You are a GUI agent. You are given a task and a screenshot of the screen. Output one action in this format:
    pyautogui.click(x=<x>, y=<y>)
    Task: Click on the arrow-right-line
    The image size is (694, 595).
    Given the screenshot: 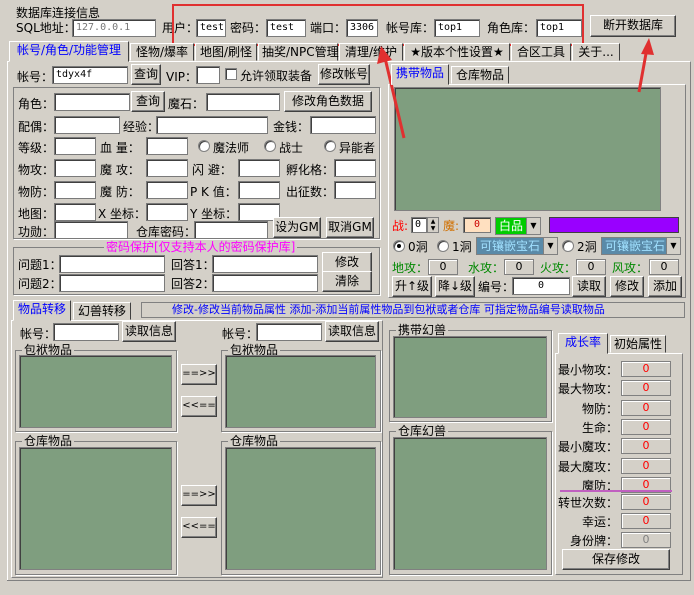 What is the action you would take?
    pyautogui.click(x=643, y=70)
    